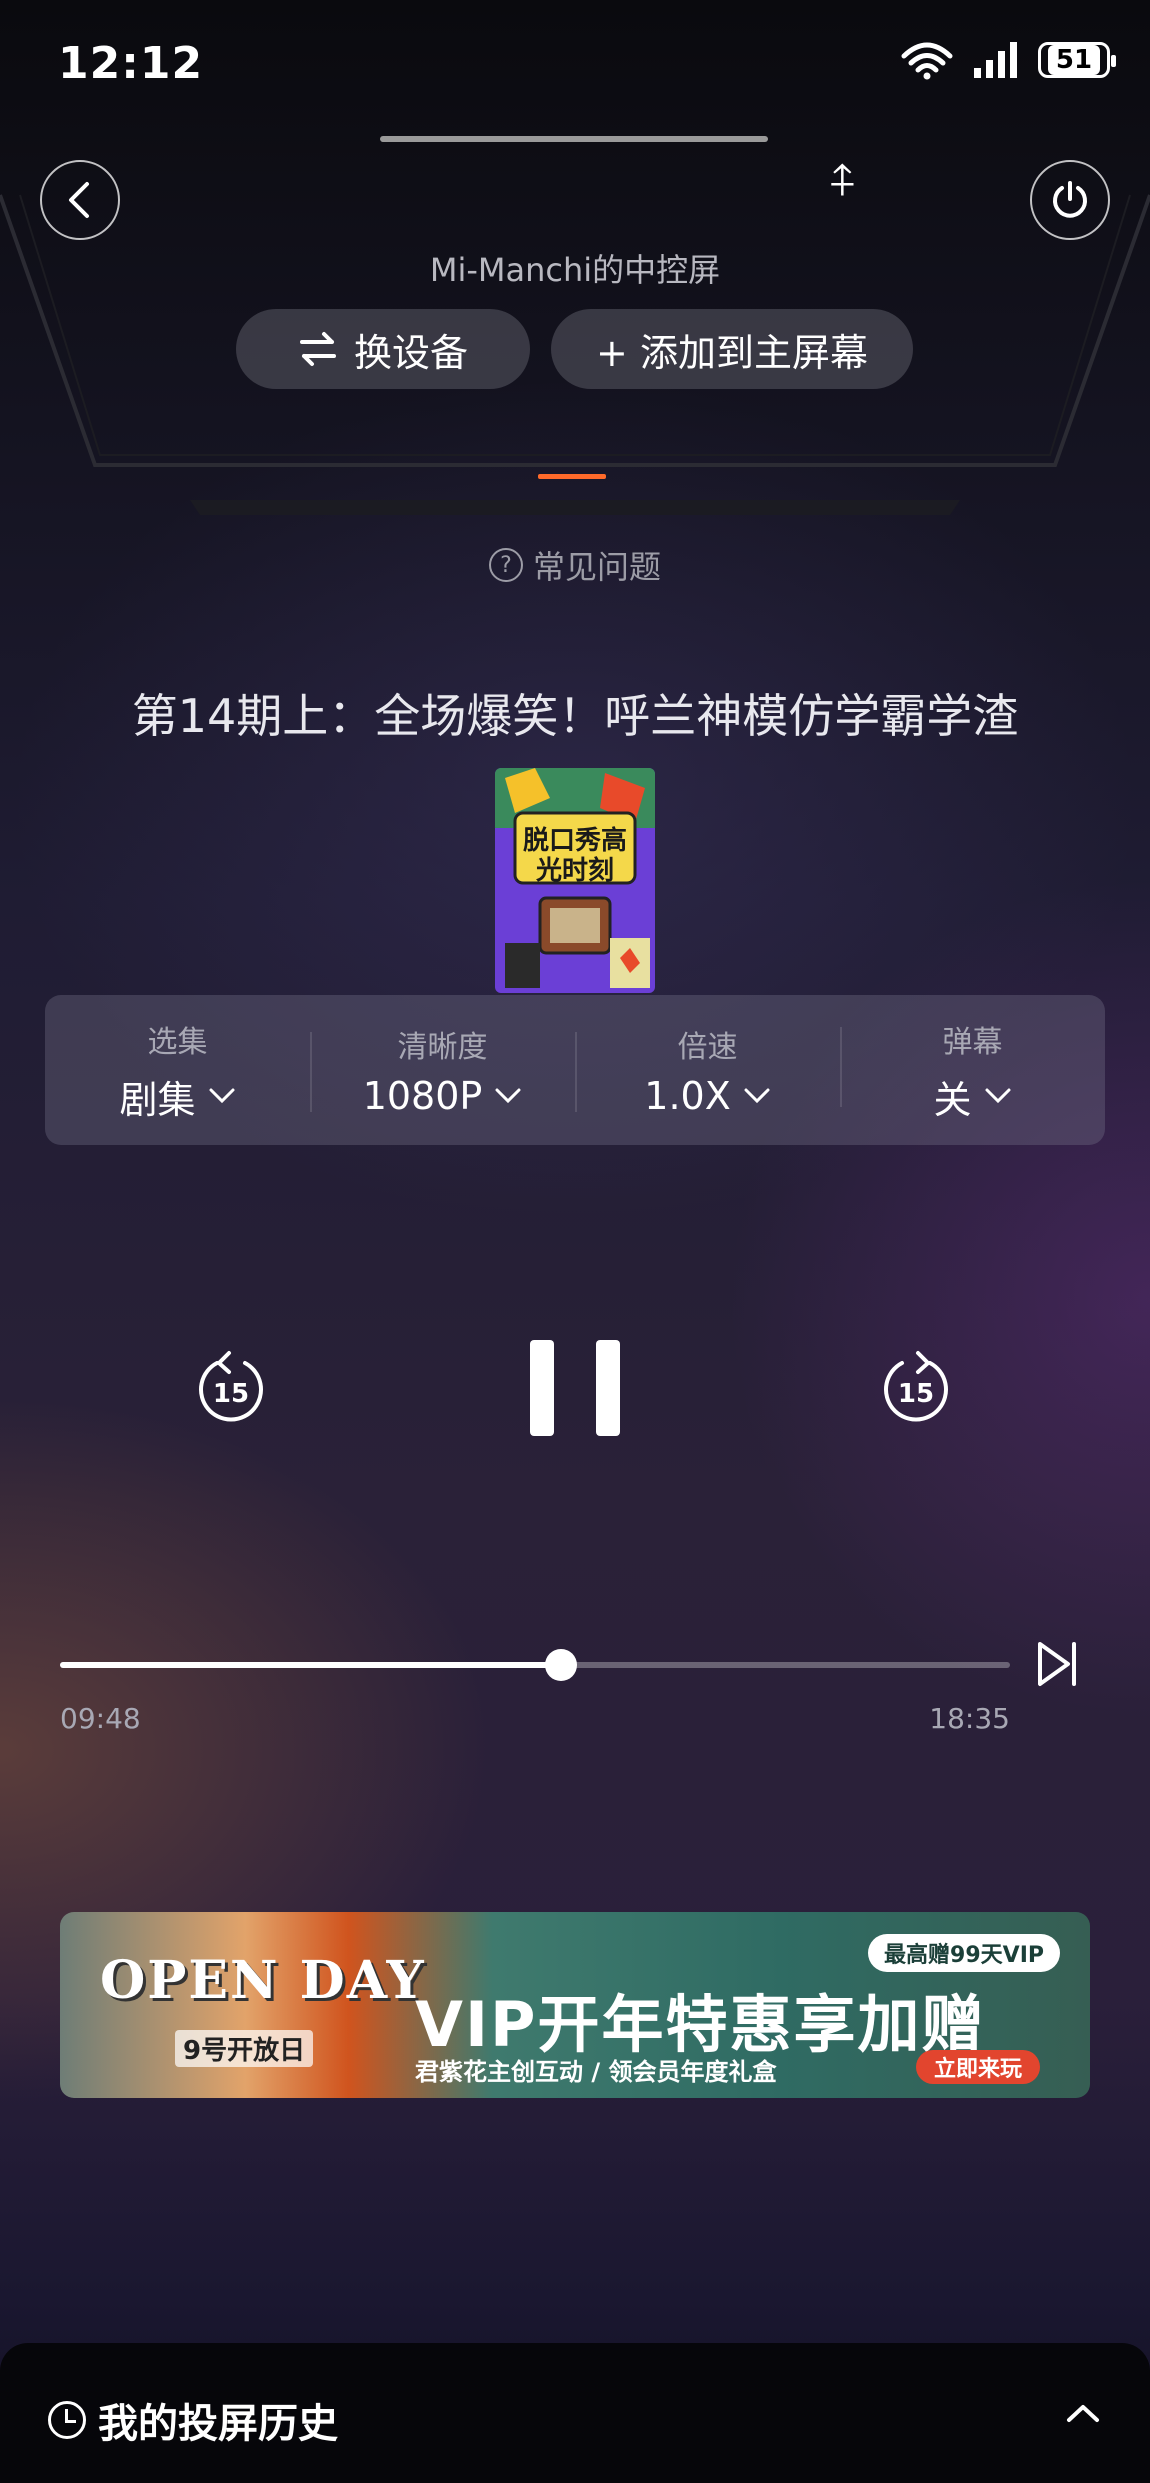 Image resolution: width=1150 pixels, height=2483 pixels. What do you see at coordinates (244, 2048) in the screenshot?
I see `banner-logo-sub: 9号开放日` at bounding box center [244, 2048].